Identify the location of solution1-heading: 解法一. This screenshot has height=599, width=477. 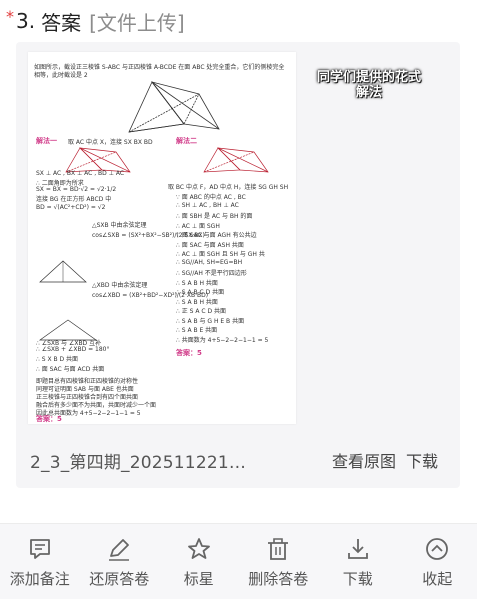
(46, 141).